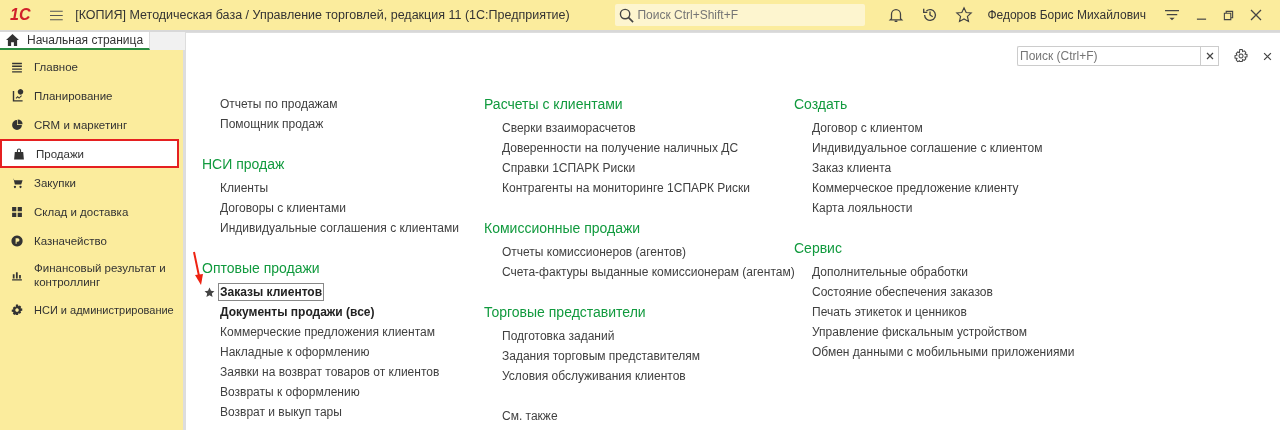 The height and width of the screenshot is (430, 1280). I want to click on nav-link: Коммерческие предложения клиентам, so click(327, 332).